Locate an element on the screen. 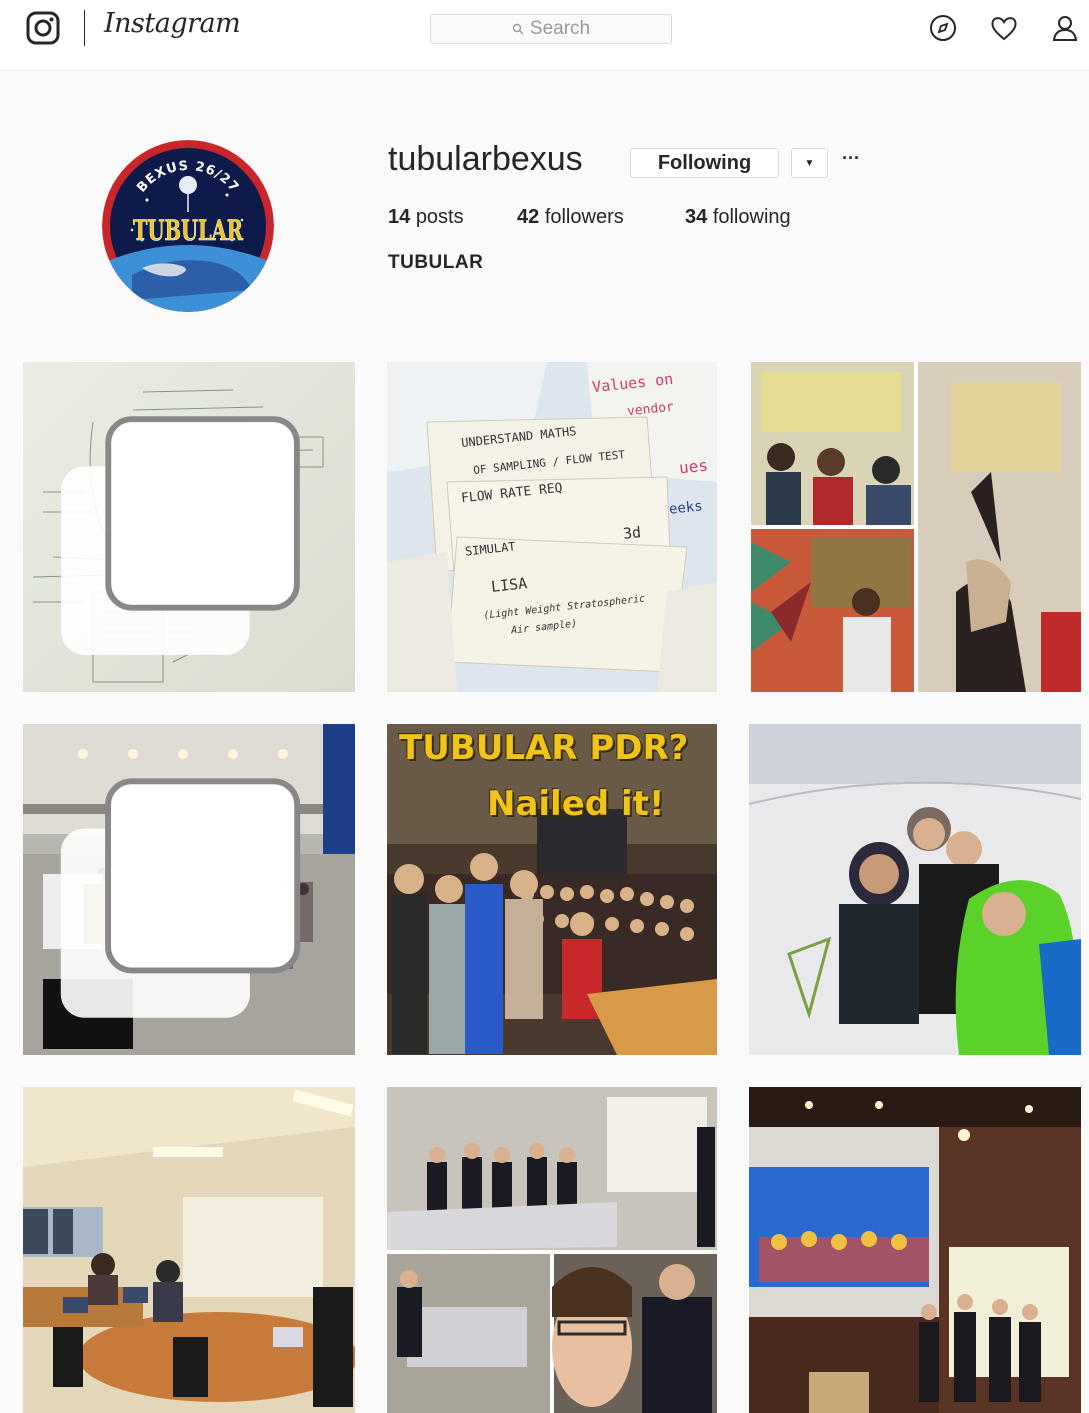 This screenshot has height=1413, width=1089. profile-avatar: BEXUS 26/27 TUBULAR is located at coordinates (188, 226).